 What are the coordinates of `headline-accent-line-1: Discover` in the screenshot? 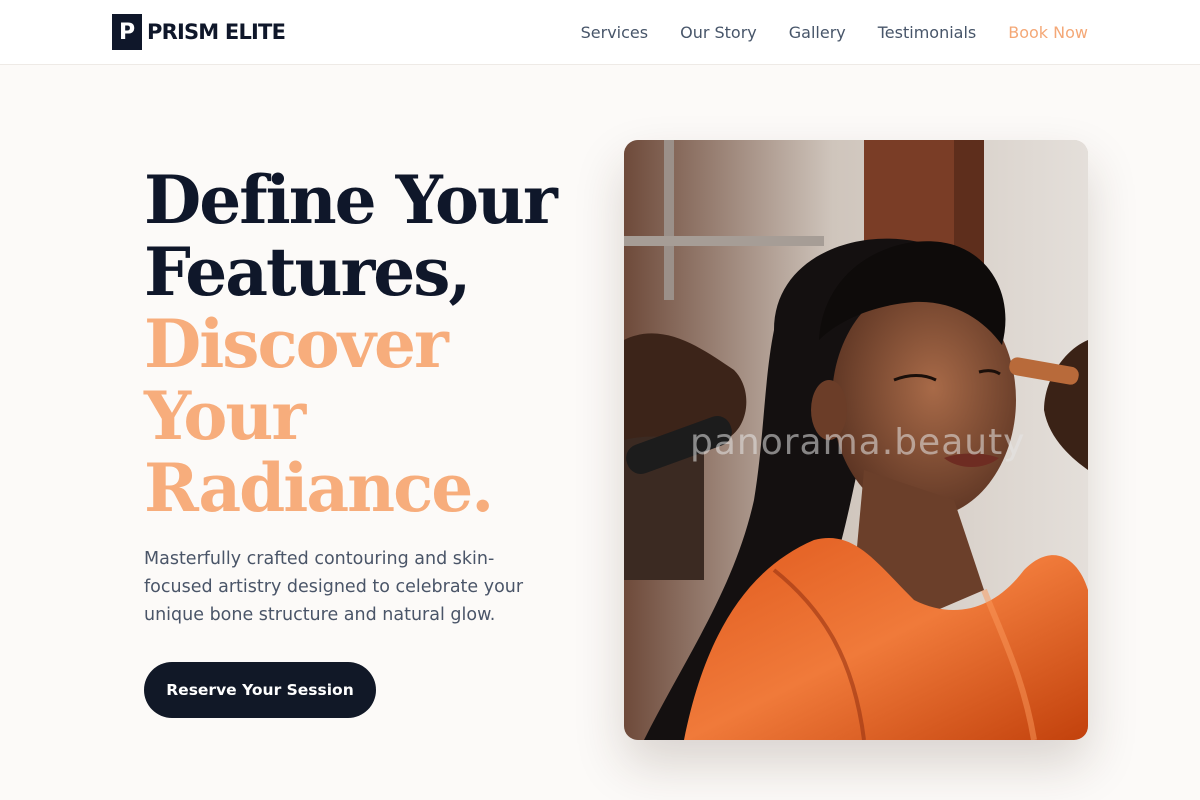 It's located at (296, 344).